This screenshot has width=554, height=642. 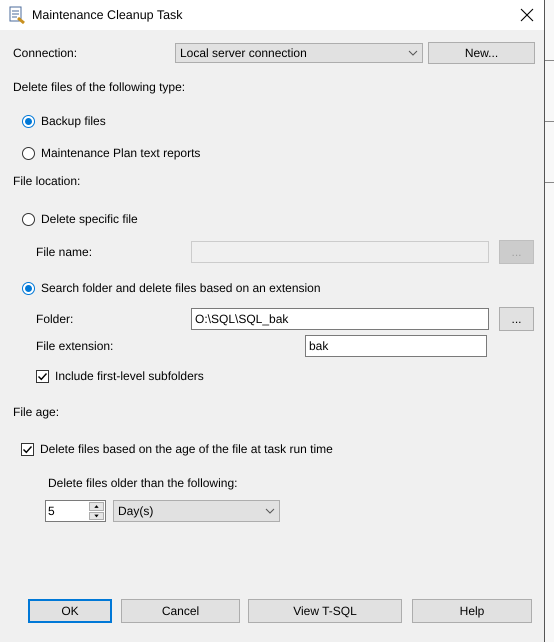 I want to click on file-name-label: File name:, so click(x=65, y=252).